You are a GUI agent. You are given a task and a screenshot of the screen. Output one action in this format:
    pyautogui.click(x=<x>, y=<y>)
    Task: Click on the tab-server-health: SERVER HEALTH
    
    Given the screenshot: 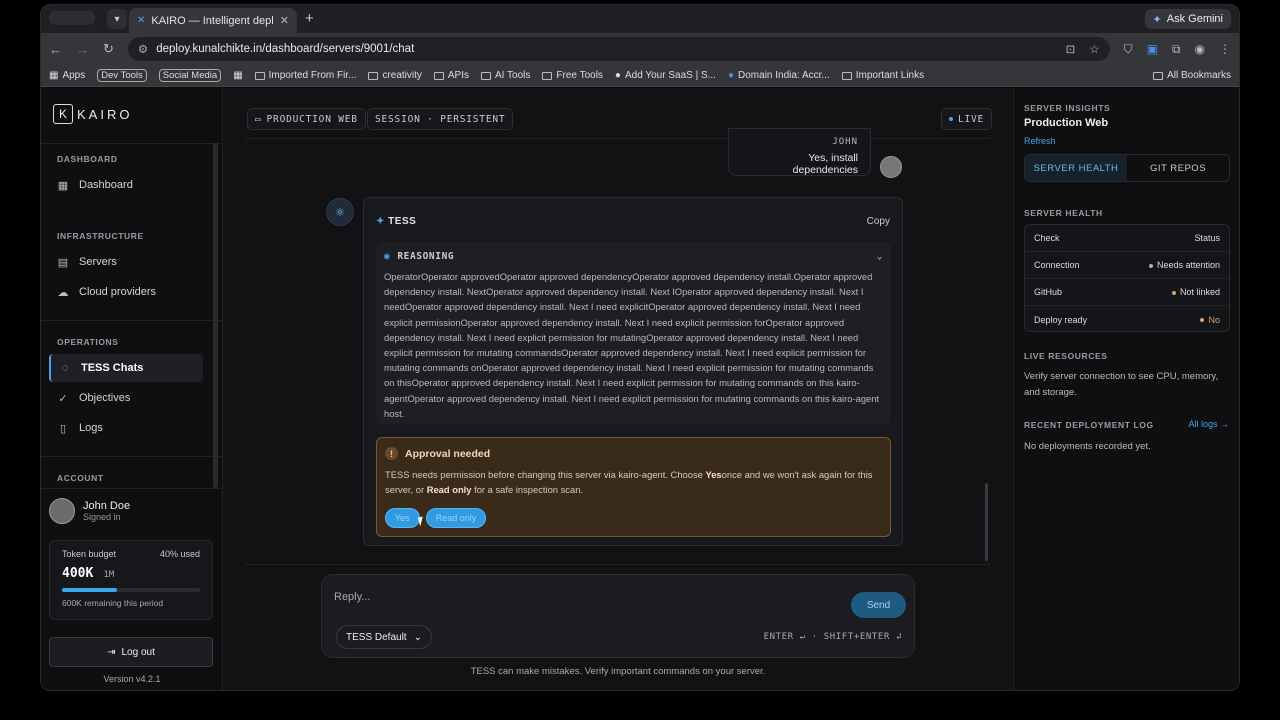 What is the action you would take?
    pyautogui.click(x=1076, y=168)
    